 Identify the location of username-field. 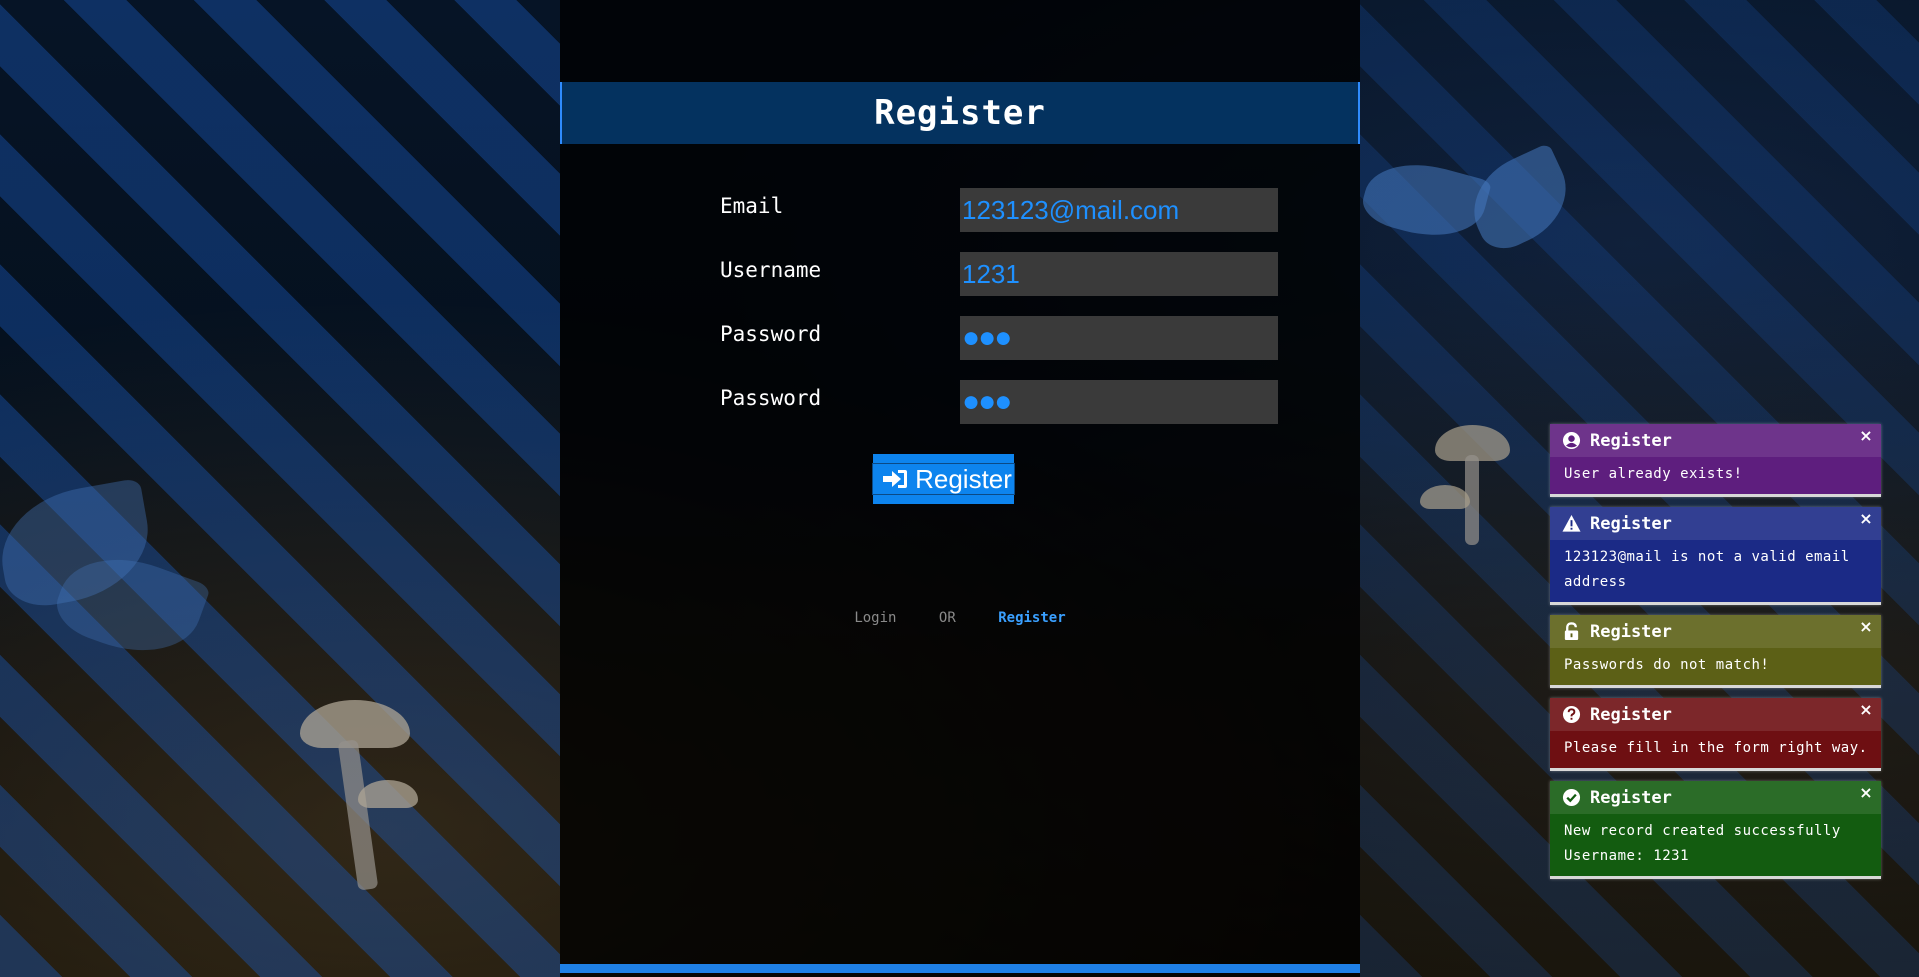
(1119, 274).